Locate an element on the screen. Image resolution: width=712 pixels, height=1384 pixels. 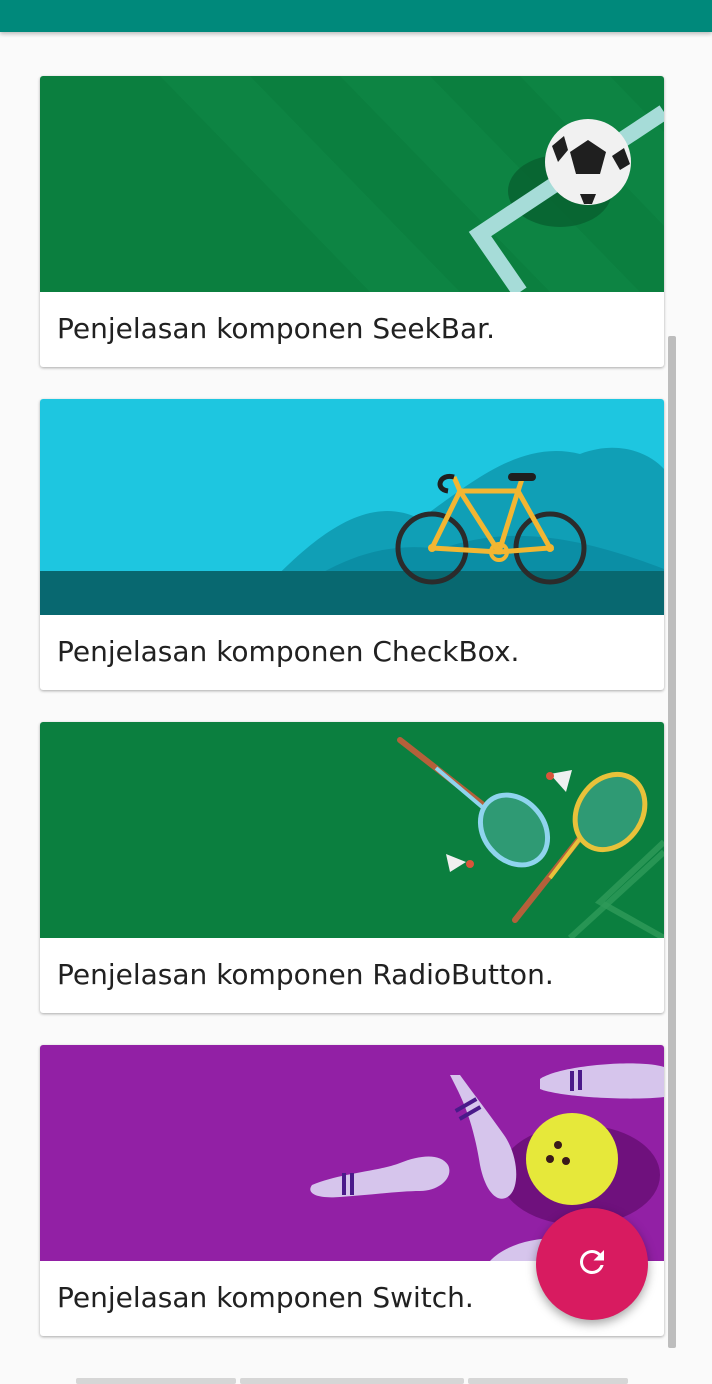
card-description: Penjelasan komponen Switch. is located at coordinates (265, 1297).